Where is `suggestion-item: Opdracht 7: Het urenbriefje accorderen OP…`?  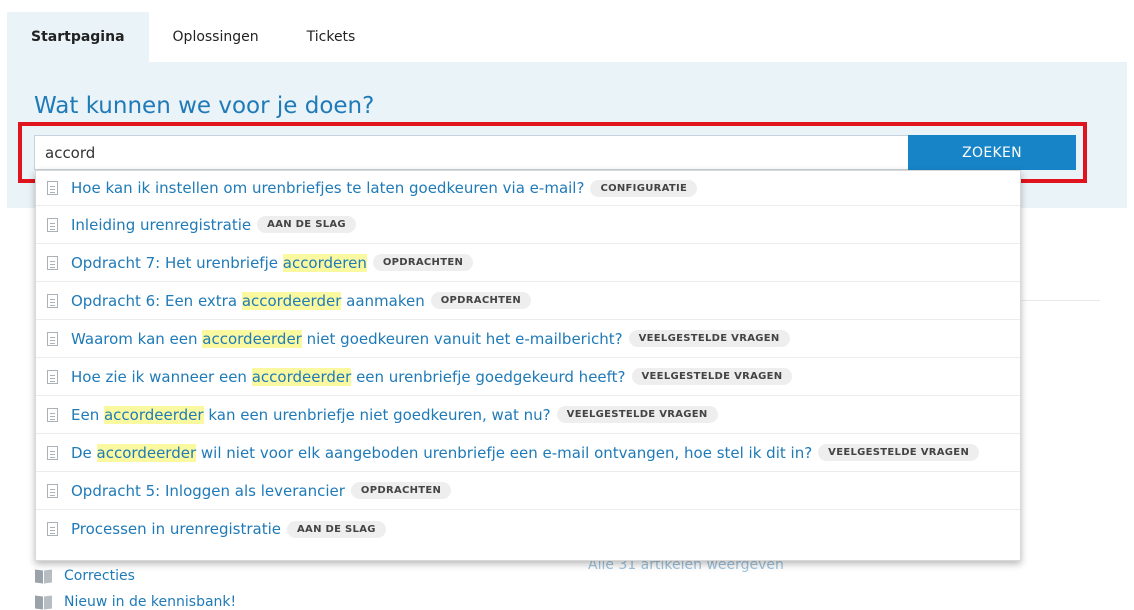
suggestion-item: Opdracht 7: Het urenbriefje accorderen OP… is located at coordinates (528, 263).